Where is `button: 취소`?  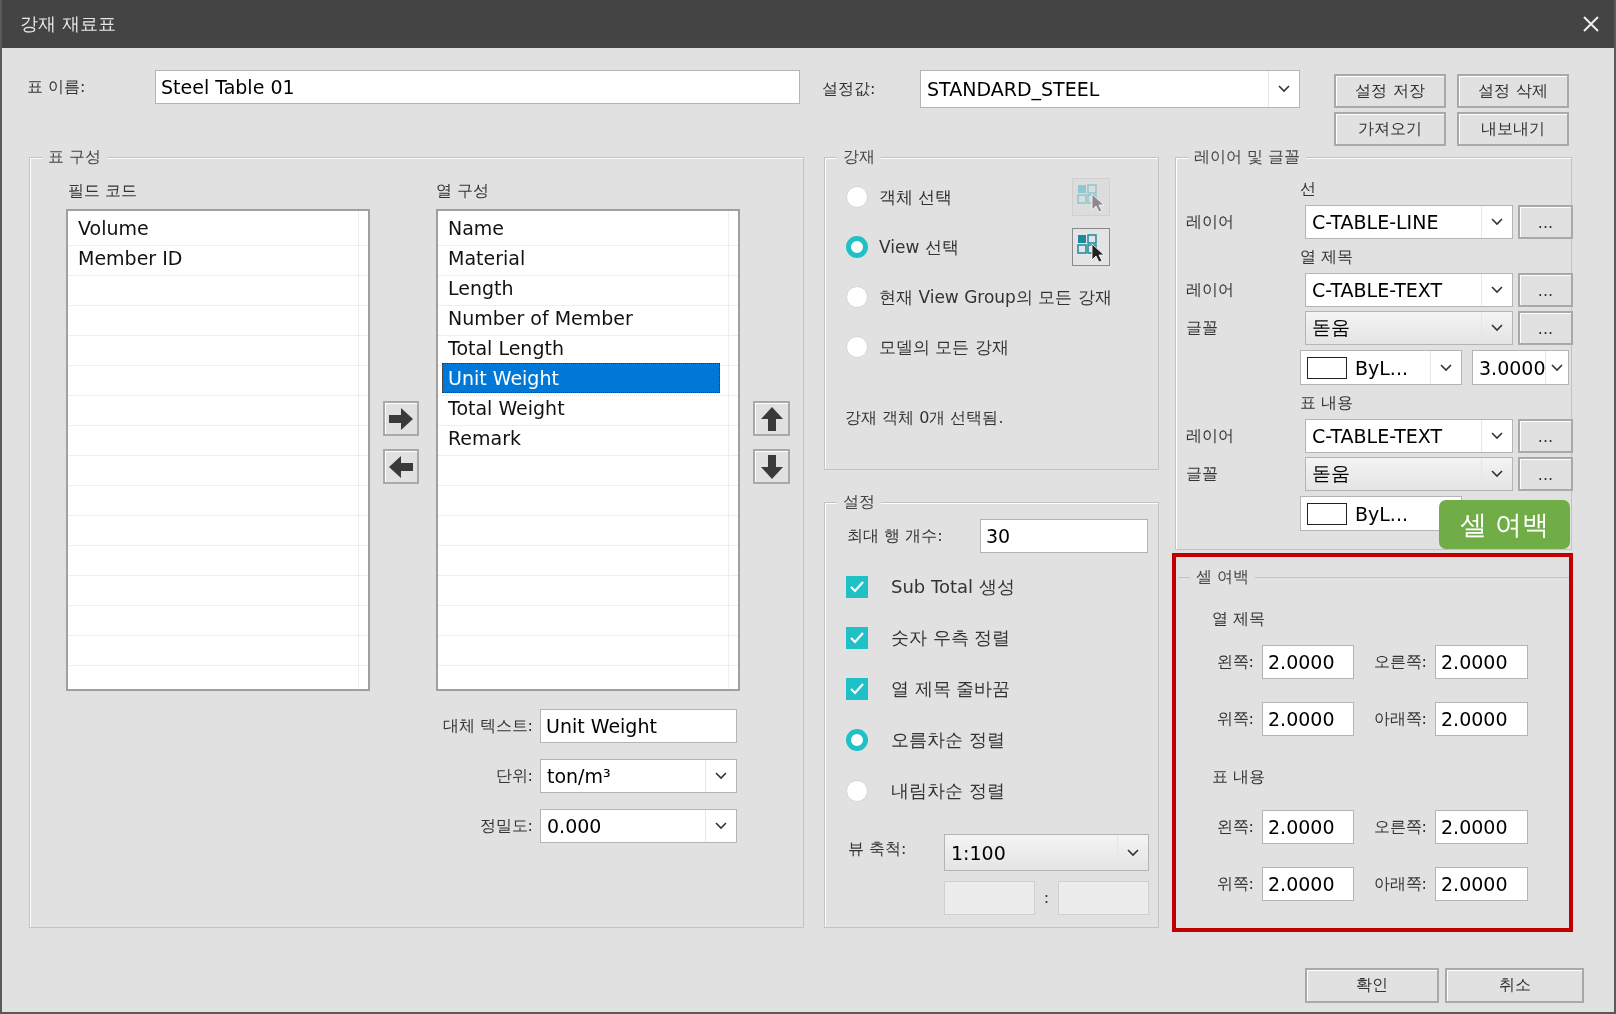
button: 취소 is located at coordinates (1514, 985).